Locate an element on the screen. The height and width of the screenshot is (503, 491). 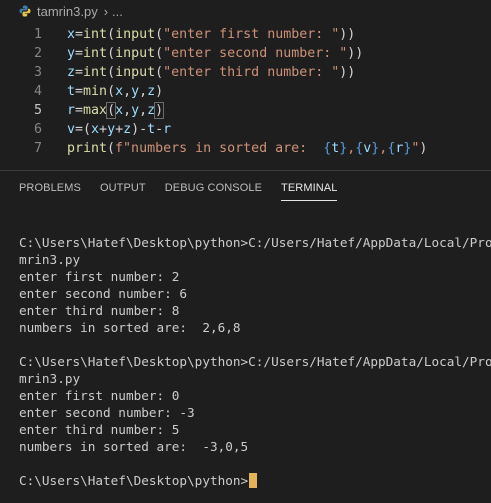
terminal-line: enter third number: 8 is located at coordinates (255, 310).